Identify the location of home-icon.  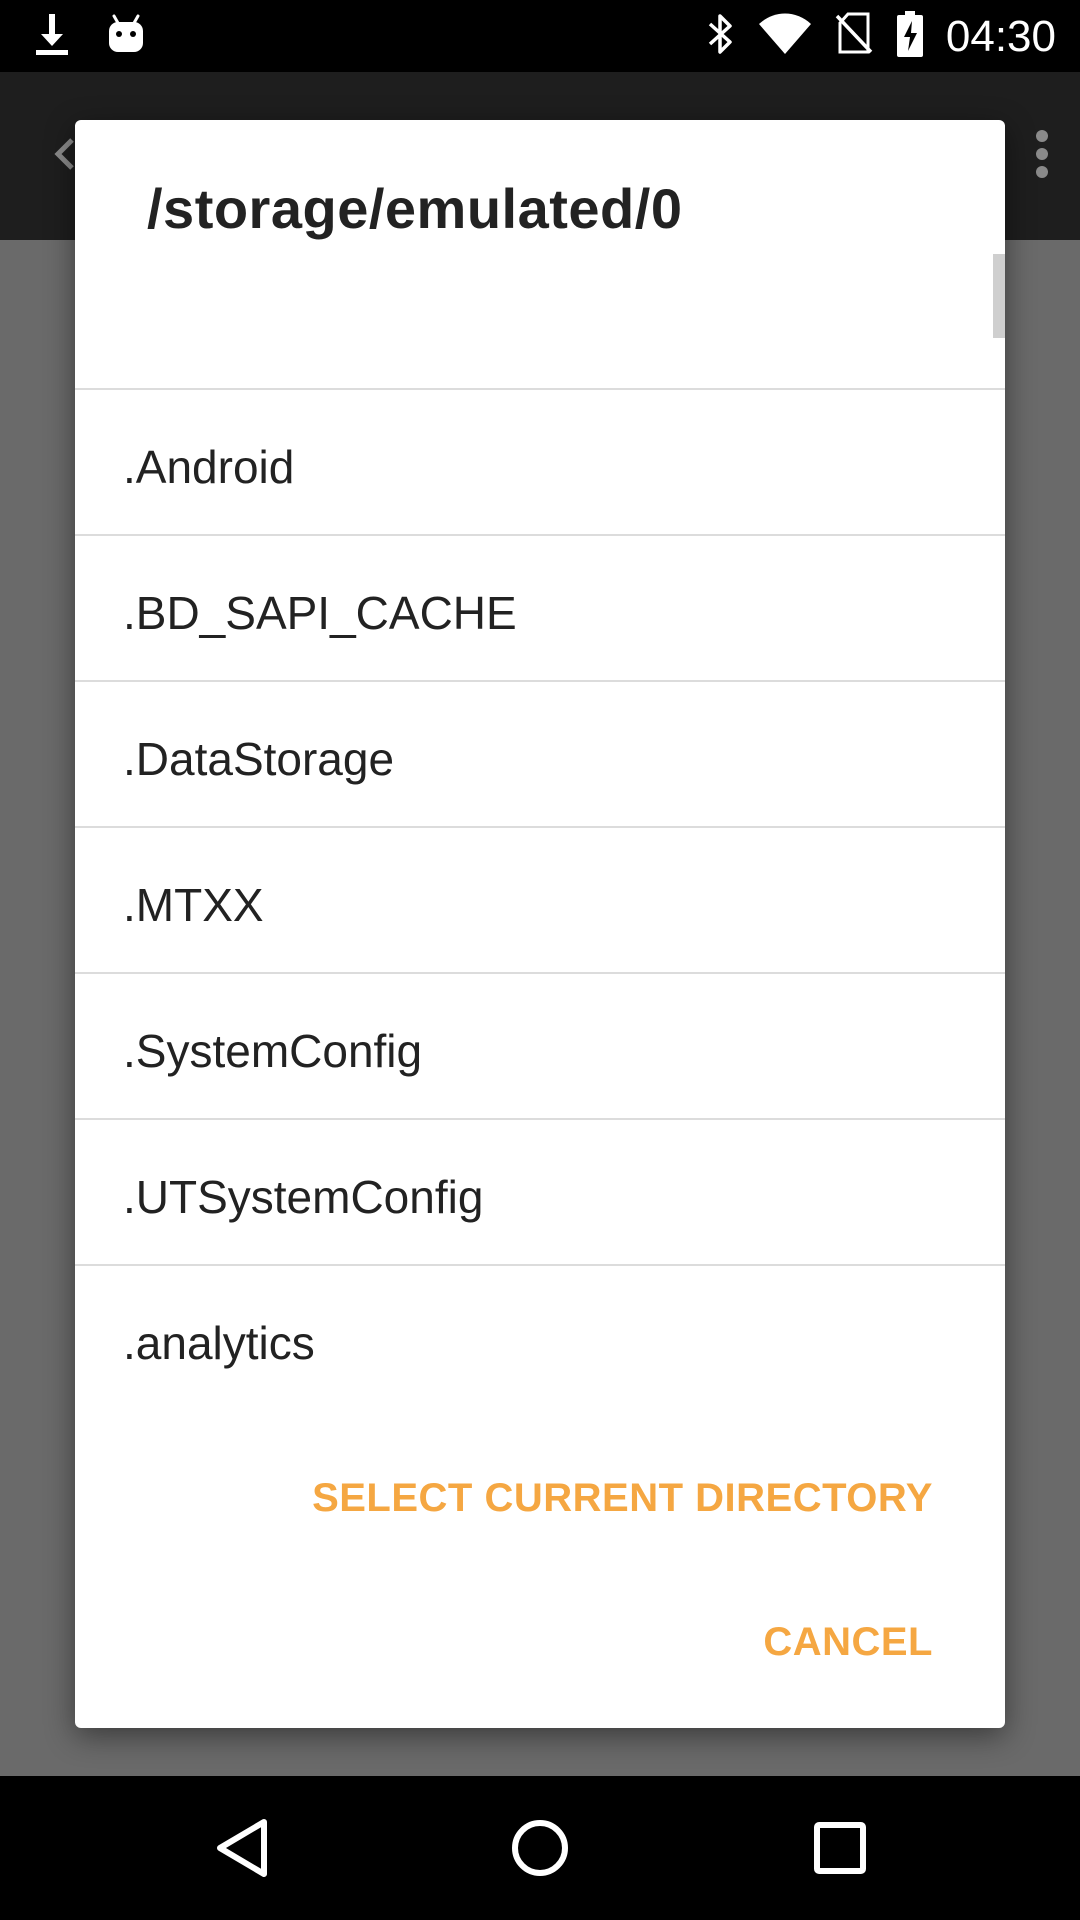
(540, 1850).